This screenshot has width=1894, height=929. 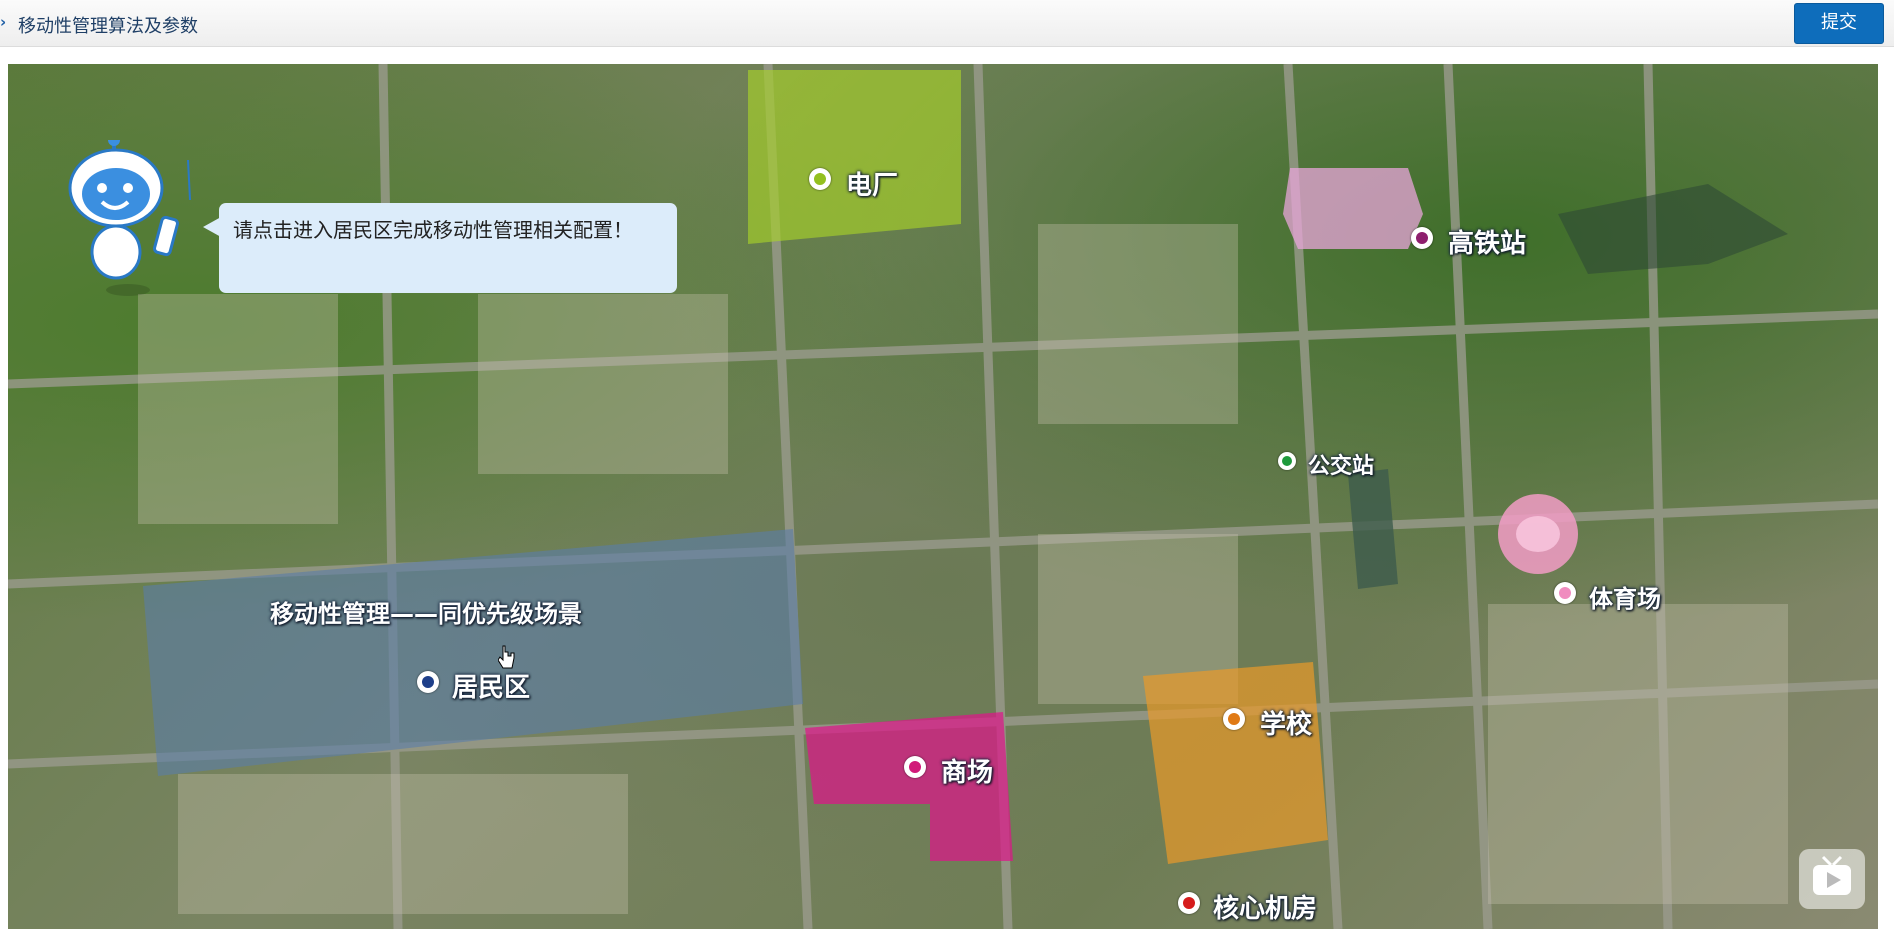 What do you see at coordinates (1487, 241) in the screenshot?
I see `location-label-rail-station: 高铁站` at bounding box center [1487, 241].